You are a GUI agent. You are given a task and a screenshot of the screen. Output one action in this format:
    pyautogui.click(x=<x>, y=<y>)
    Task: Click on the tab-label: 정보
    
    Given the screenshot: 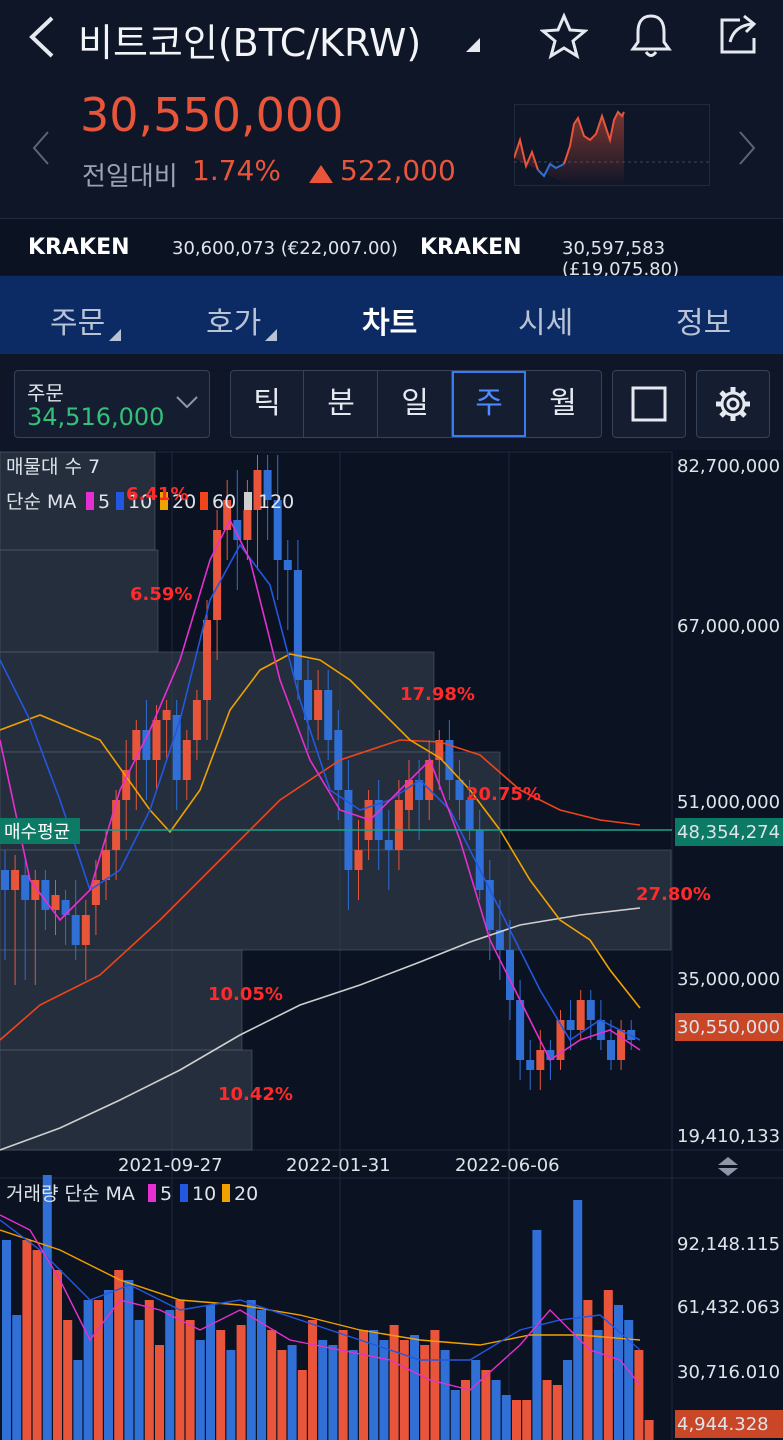 What is the action you would take?
    pyautogui.click(x=704, y=323)
    